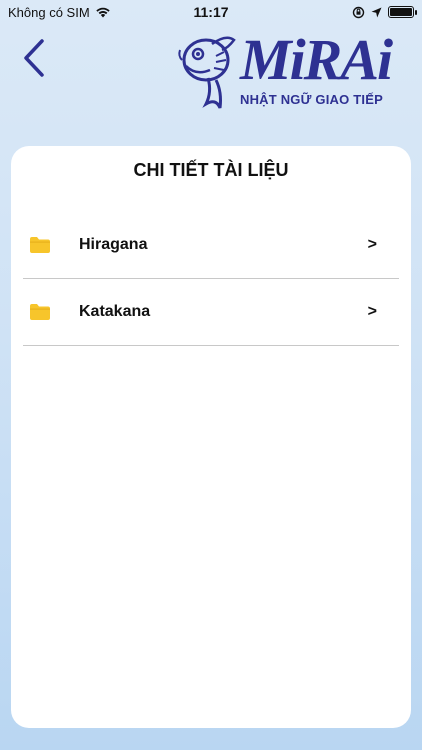  Describe the element at coordinates (316, 59) in the screenshot. I see `logo-wordmark: MiRAi` at that location.